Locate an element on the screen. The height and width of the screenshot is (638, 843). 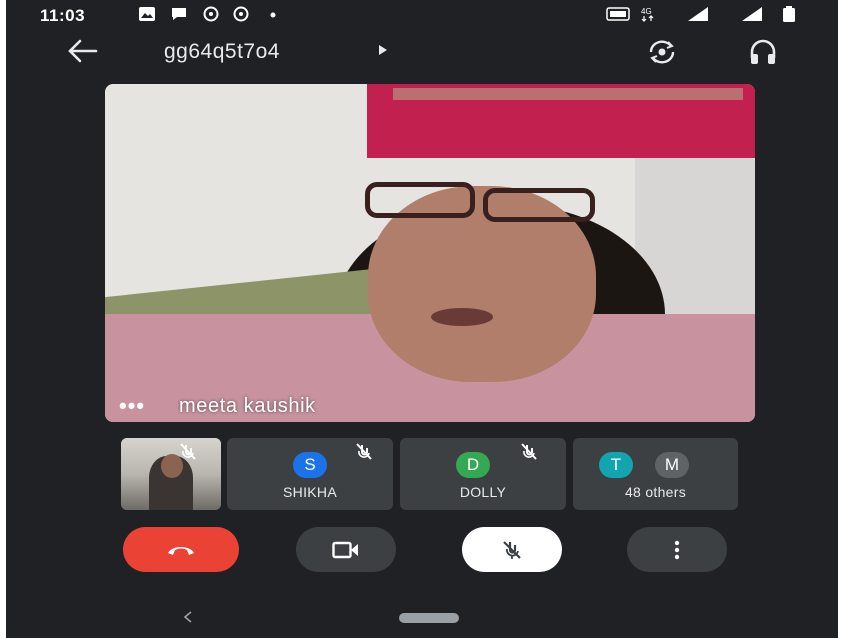
more-vert-icon is located at coordinates (677, 549).